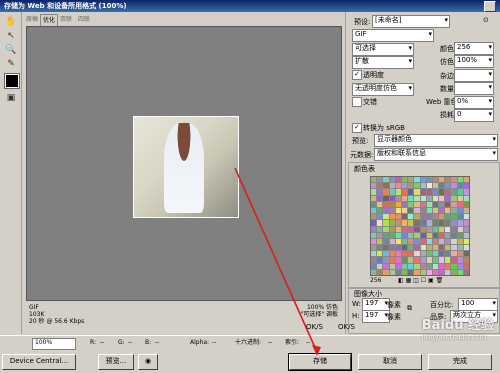 This screenshot has height=373, width=500. What do you see at coordinates (420, 280) in the screenshot?
I see `color-table-tools-icon: ◧ ▦ ◫ ☐ ▣ 🗑` at bounding box center [420, 280].